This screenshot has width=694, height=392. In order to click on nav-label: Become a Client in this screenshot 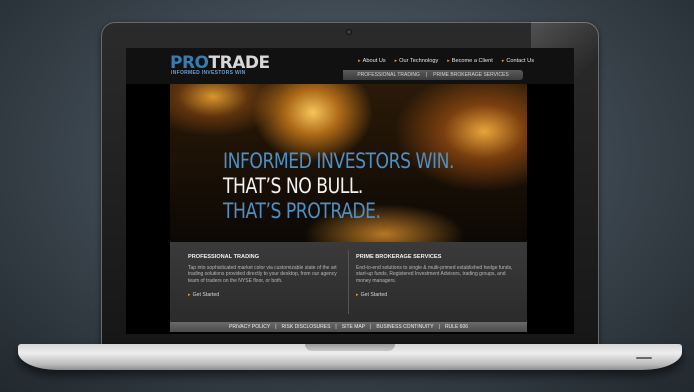, I will do `click(472, 61)`.